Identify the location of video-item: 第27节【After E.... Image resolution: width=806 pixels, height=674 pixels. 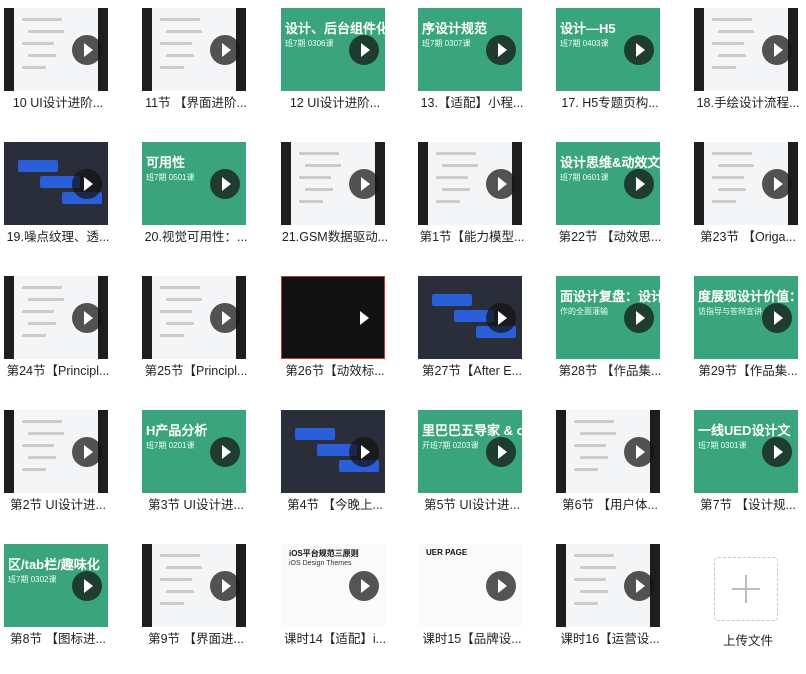
(470, 341).